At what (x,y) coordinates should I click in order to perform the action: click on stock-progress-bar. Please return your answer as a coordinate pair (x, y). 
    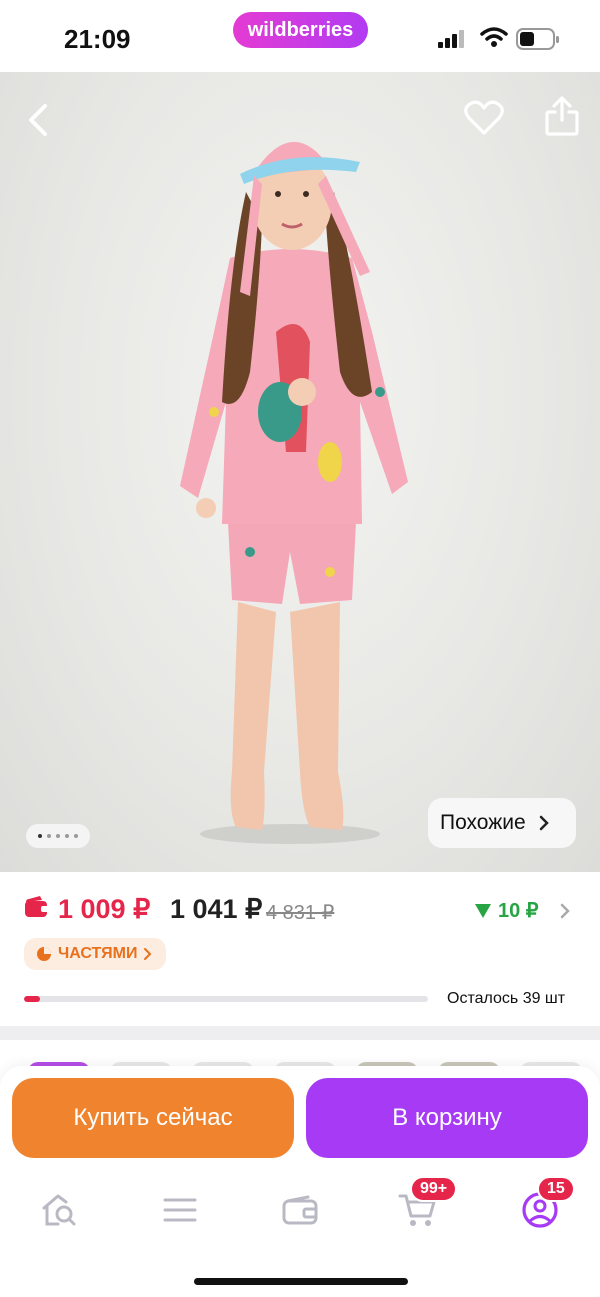
    Looking at the image, I should click on (226, 999).